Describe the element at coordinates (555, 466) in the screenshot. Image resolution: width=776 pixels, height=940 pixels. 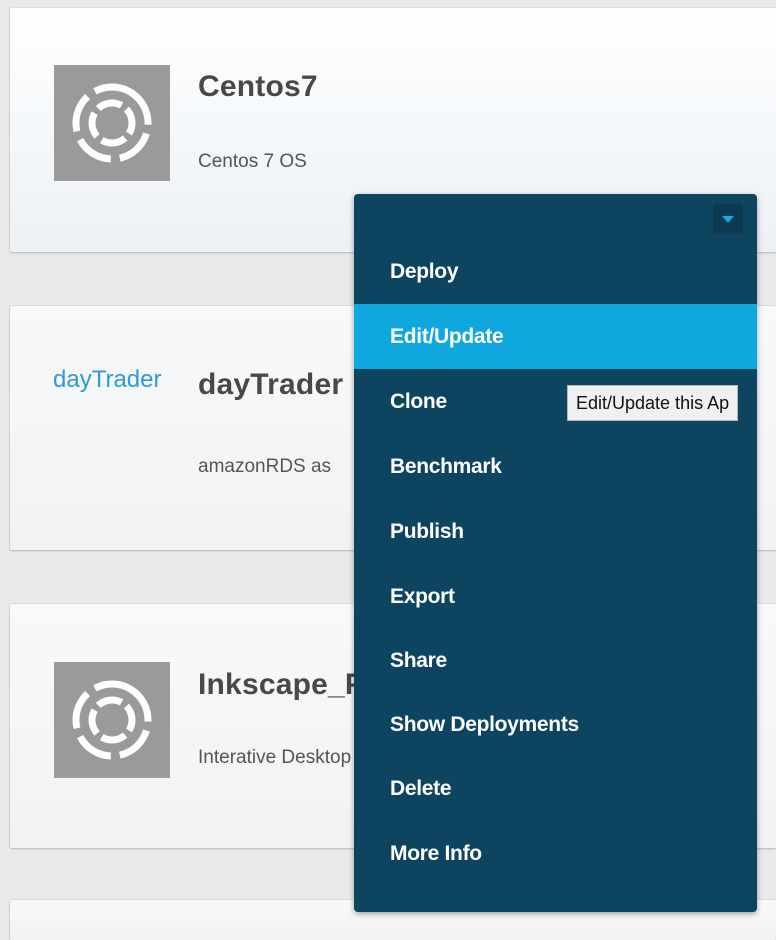
I see `menu-item-benchmark: Benchmark` at that location.